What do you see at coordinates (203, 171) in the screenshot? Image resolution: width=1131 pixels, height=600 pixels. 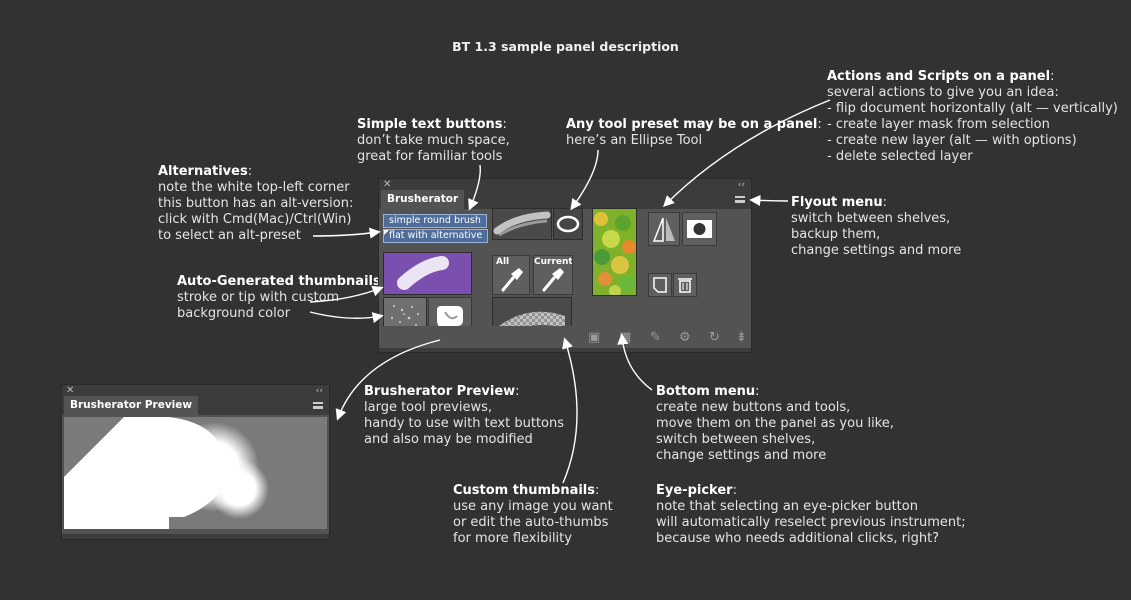 I see `note-title: Alternatives` at bounding box center [203, 171].